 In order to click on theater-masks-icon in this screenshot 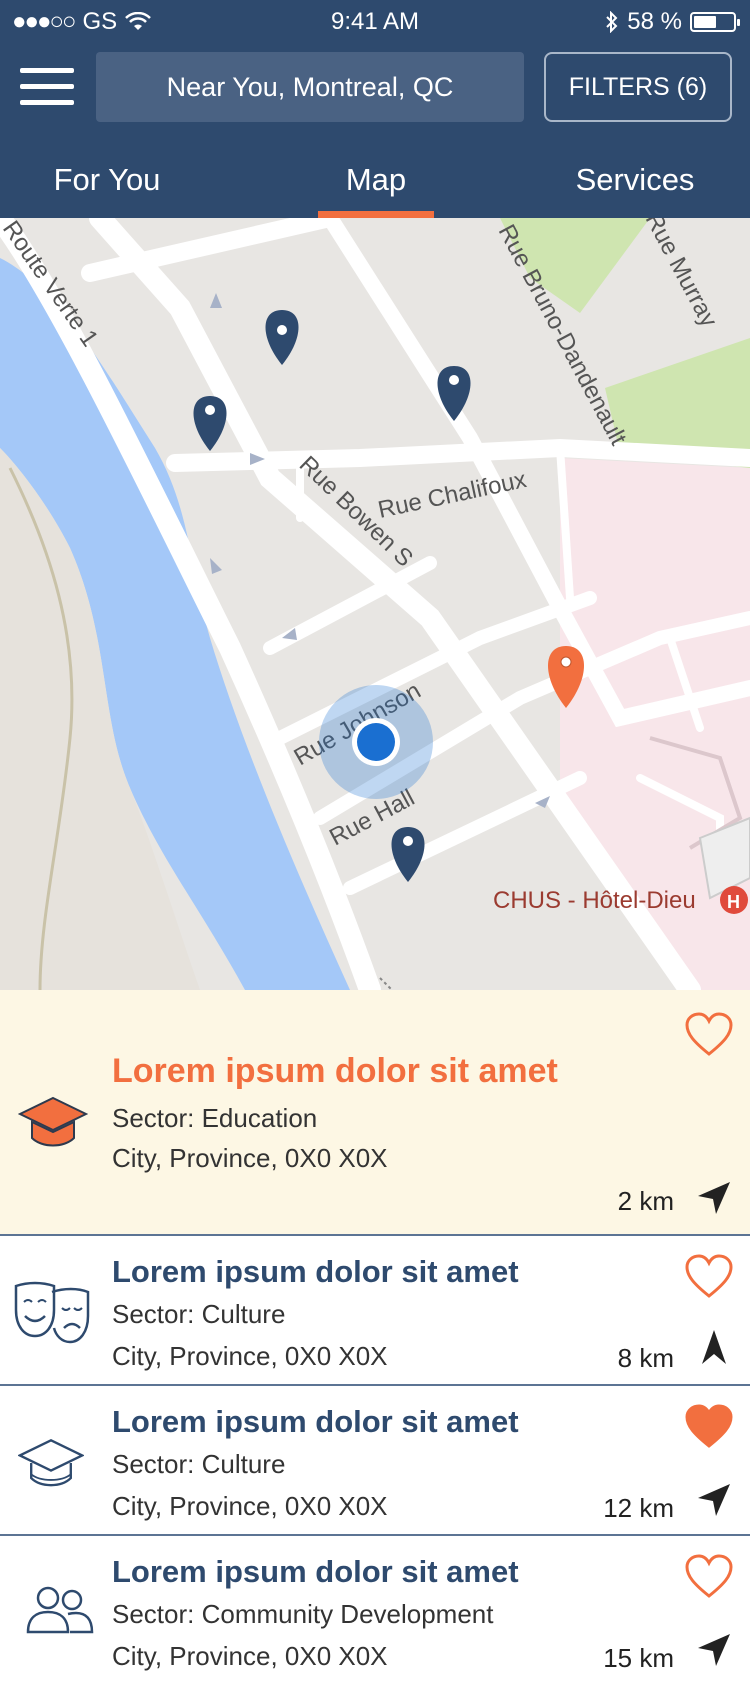, I will do `click(52, 1312)`.